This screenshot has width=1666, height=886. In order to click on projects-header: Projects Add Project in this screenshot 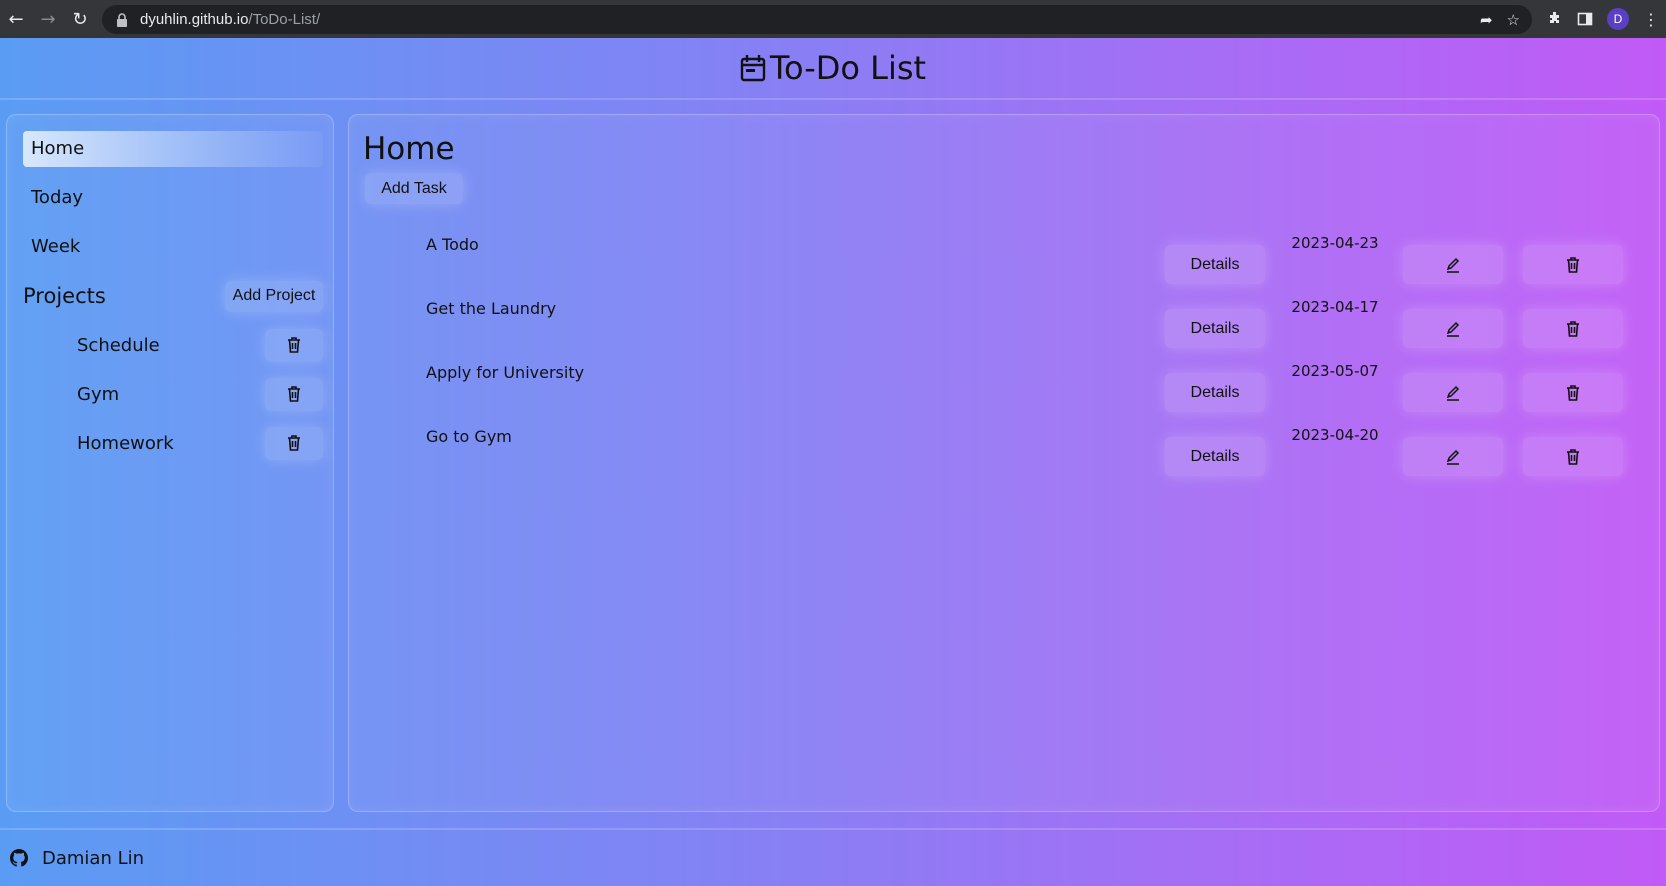, I will do `click(173, 296)`.